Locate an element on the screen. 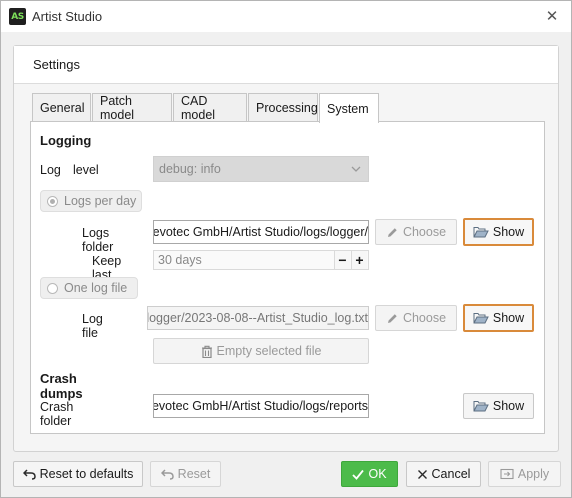 The width and height of the screenshot is (572, 498). logs-folder-label: Logs folder is located at coordinates (98, 240).